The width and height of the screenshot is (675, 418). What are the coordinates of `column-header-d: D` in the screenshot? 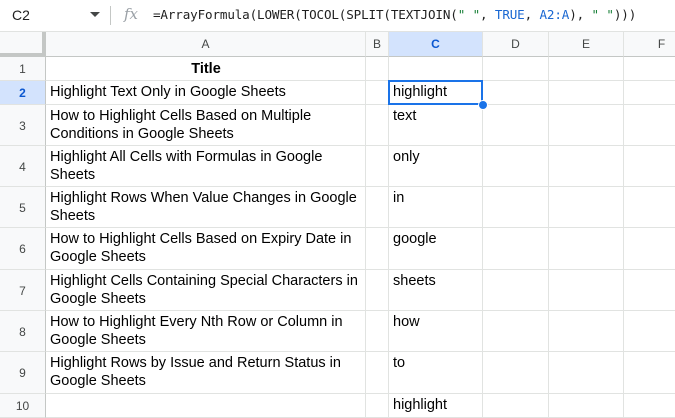 It's located at (516, 44).